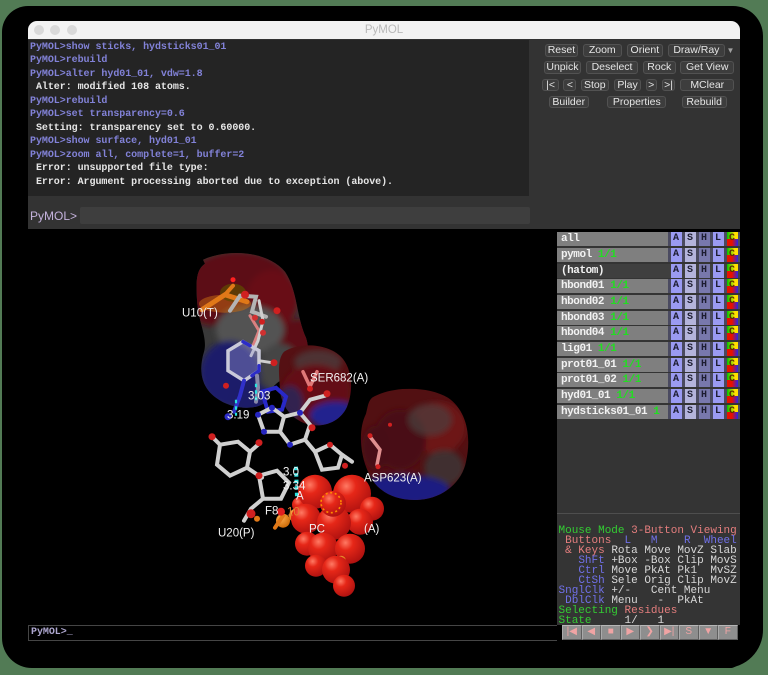  What do you see at coordinates (236, 534) in the screenshot?
I see `svg-text: U20(P)` at bounding box center [236, 534].